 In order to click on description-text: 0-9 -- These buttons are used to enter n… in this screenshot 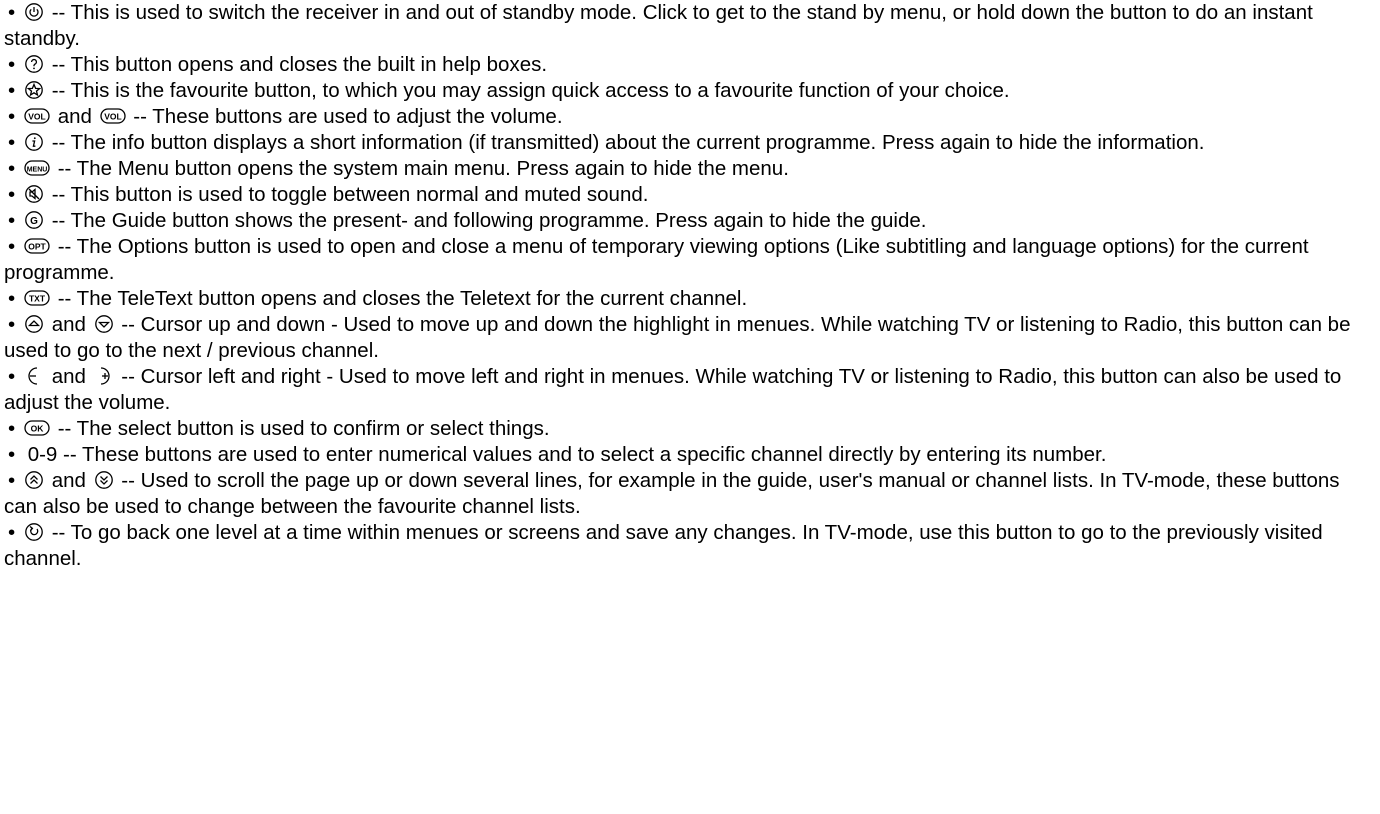, I will do `click(564, 454)`.